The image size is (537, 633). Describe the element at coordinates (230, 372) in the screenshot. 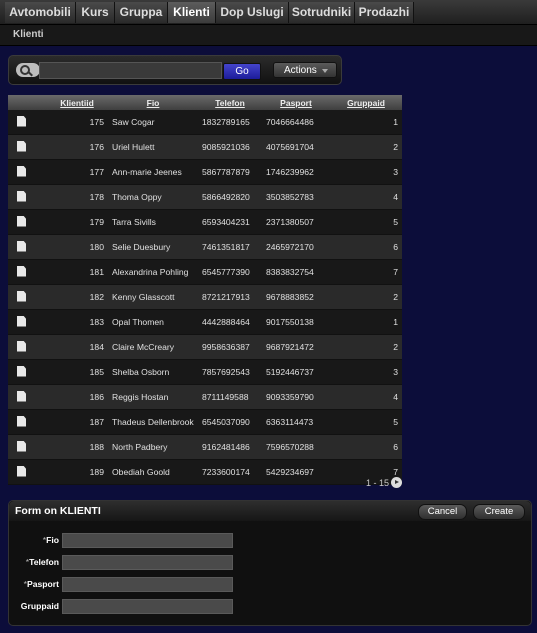

I see `cell-telefon: 7857692543` at that location.